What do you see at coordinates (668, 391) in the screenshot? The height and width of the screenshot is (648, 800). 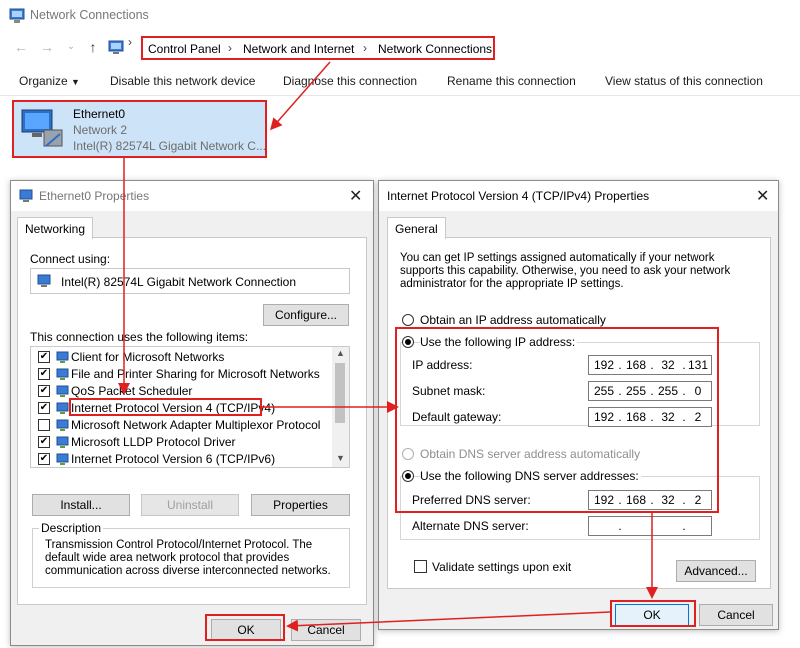 I see `mask-octet-3: 255` at bounding box center [668, 391].